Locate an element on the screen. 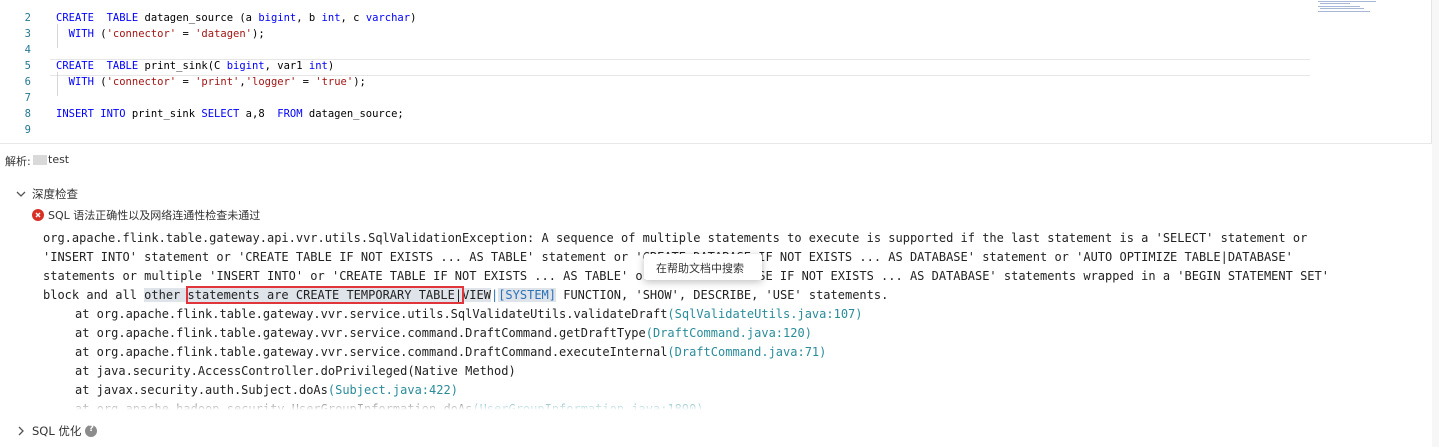 The height and width of the screenshot is (447, 1439). sql-optimization-header: SQL 优化 ? is located at coordinates (56, 431).